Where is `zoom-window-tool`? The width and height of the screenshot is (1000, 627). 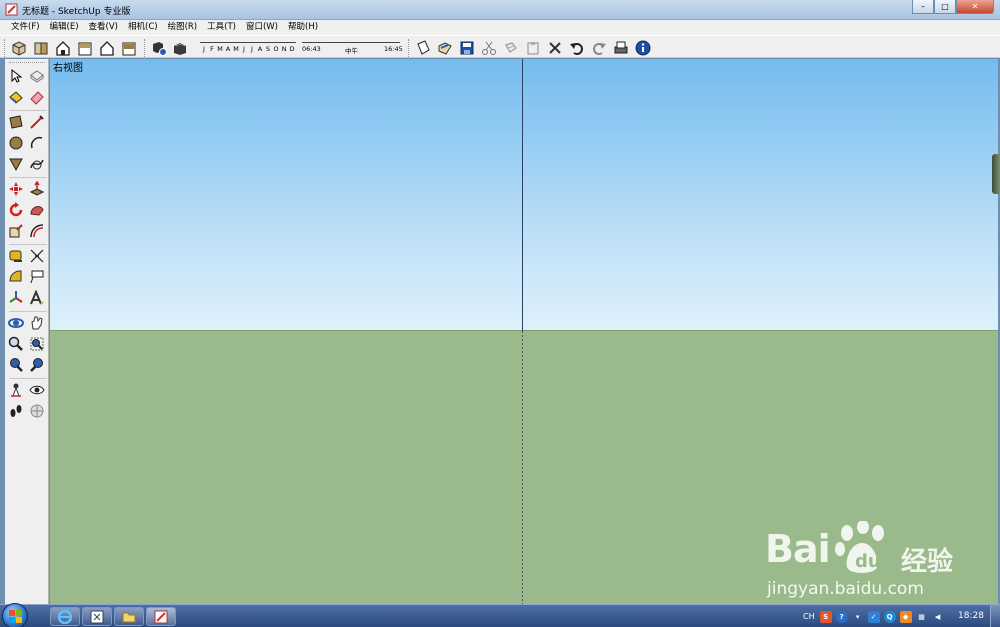
zoom-window-tool is located at coordinates (37, 344).